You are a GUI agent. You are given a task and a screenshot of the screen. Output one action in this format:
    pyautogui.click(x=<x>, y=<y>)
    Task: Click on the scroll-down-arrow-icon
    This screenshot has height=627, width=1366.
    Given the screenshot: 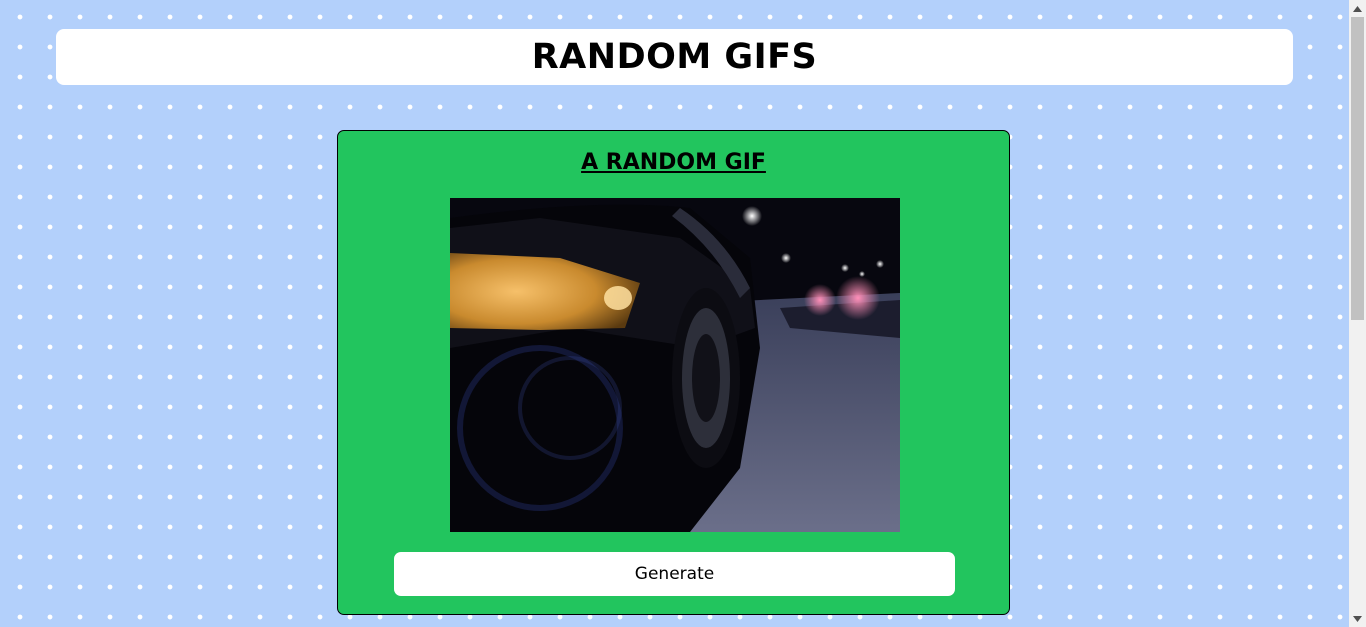 What is the action you would take?
    pyautogui.click(x=1357, y=618)
    